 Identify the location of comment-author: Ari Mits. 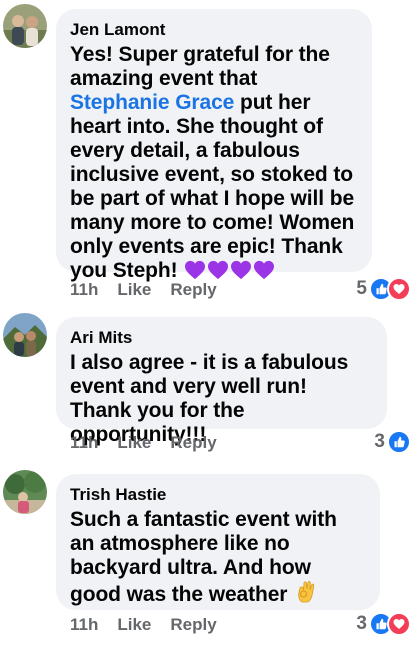
(221, 338).